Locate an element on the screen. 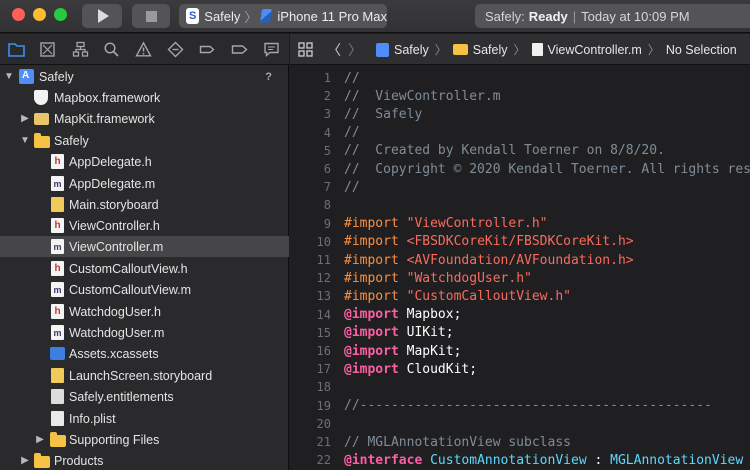 This screenshot has height=470, width=750. code-line: 10 #import <FBSDKCoreKit/FBSDKCoreKit.h> is located at coordinates (520, 242).